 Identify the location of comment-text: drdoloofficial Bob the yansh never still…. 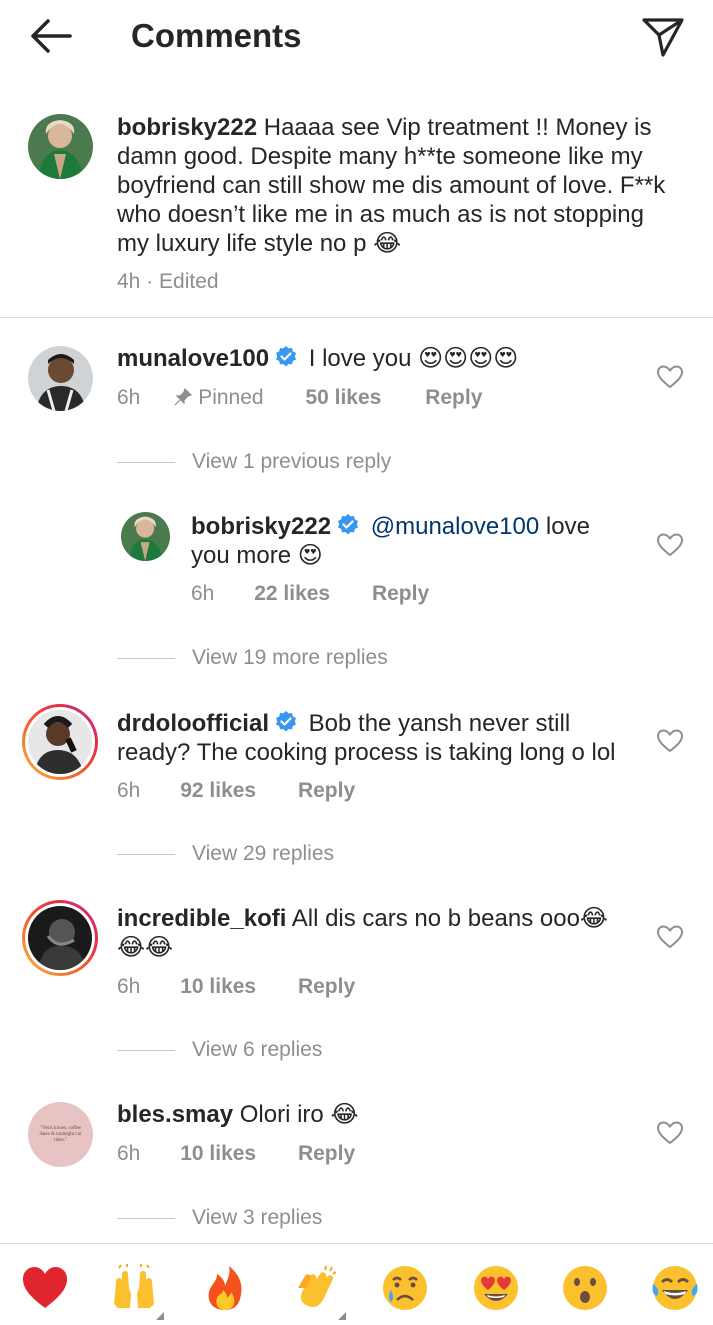
(382, 738).